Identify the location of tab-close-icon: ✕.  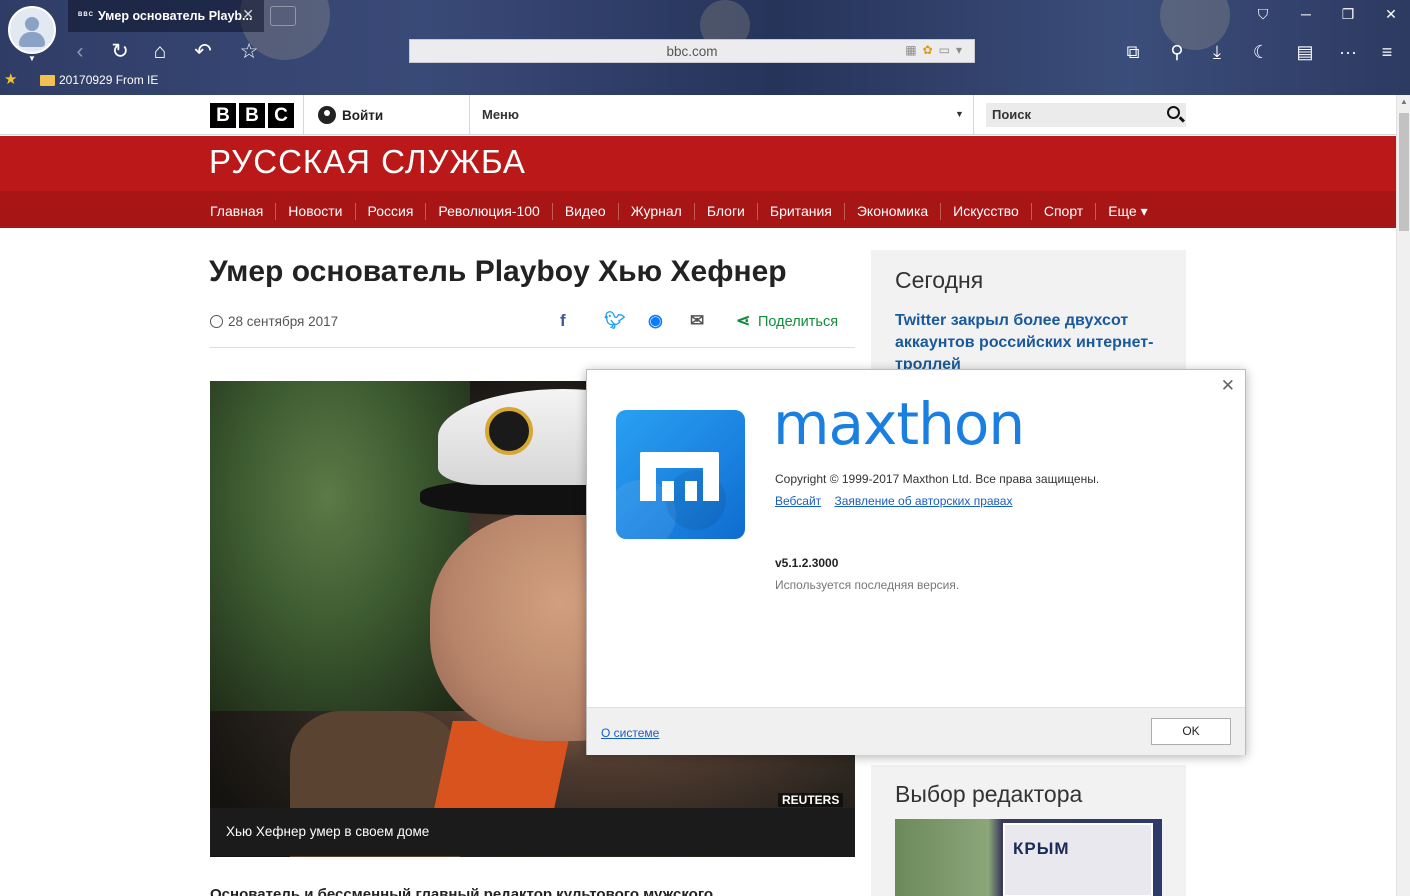
(248, 14).